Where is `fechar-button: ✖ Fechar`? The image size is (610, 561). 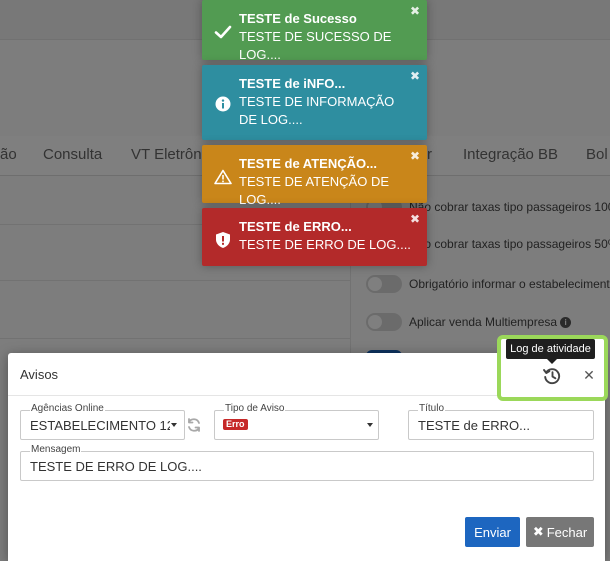 fechar-button: ✖ Fechar is located at coordinates (560, 532).